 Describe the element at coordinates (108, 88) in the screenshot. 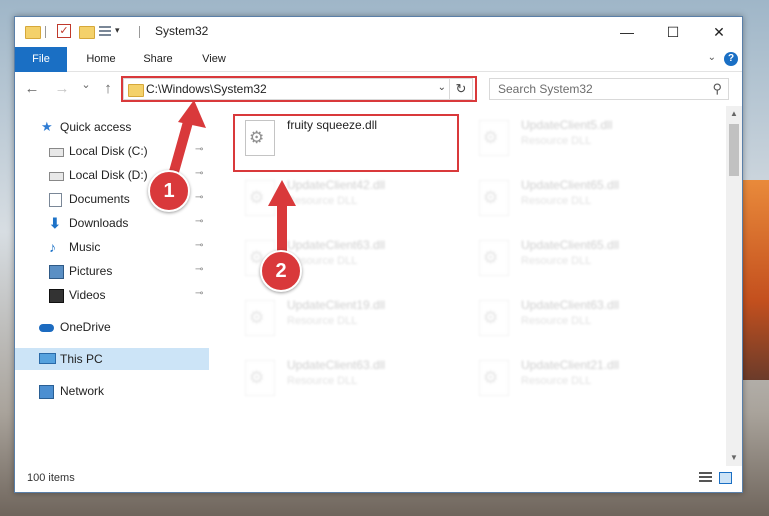

I see `up-button: ↑` at that location.